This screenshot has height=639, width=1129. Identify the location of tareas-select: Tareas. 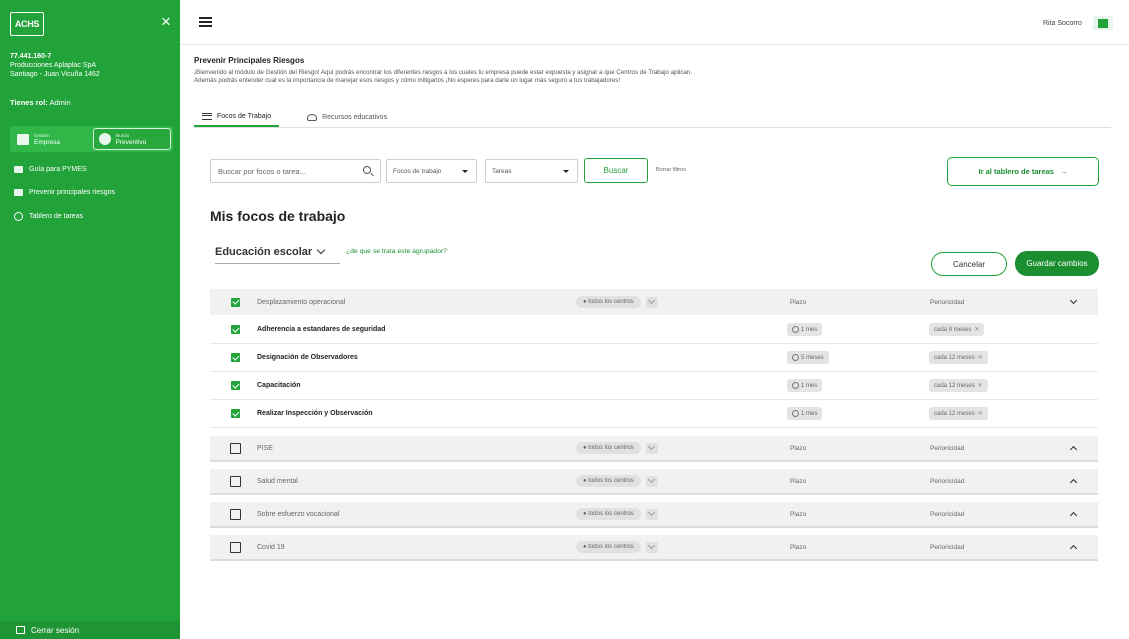
(531, 171).